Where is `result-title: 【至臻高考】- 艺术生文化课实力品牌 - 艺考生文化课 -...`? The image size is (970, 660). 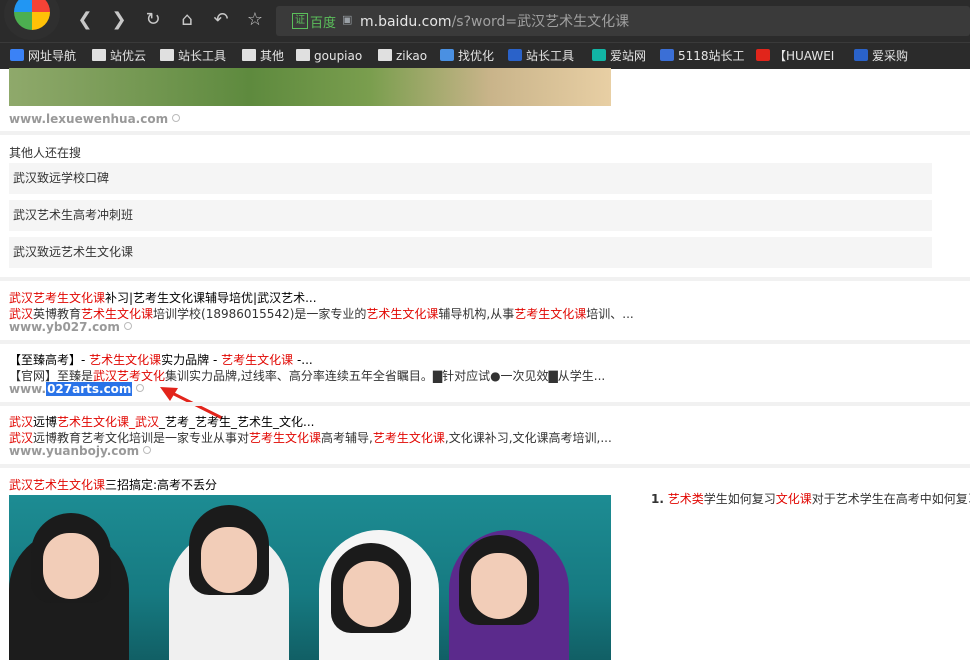
result-title: 【至臻高考】- 艺术生文化课实力品牌 - 艺考生文化课 -... is located at coordinates (161, 359).